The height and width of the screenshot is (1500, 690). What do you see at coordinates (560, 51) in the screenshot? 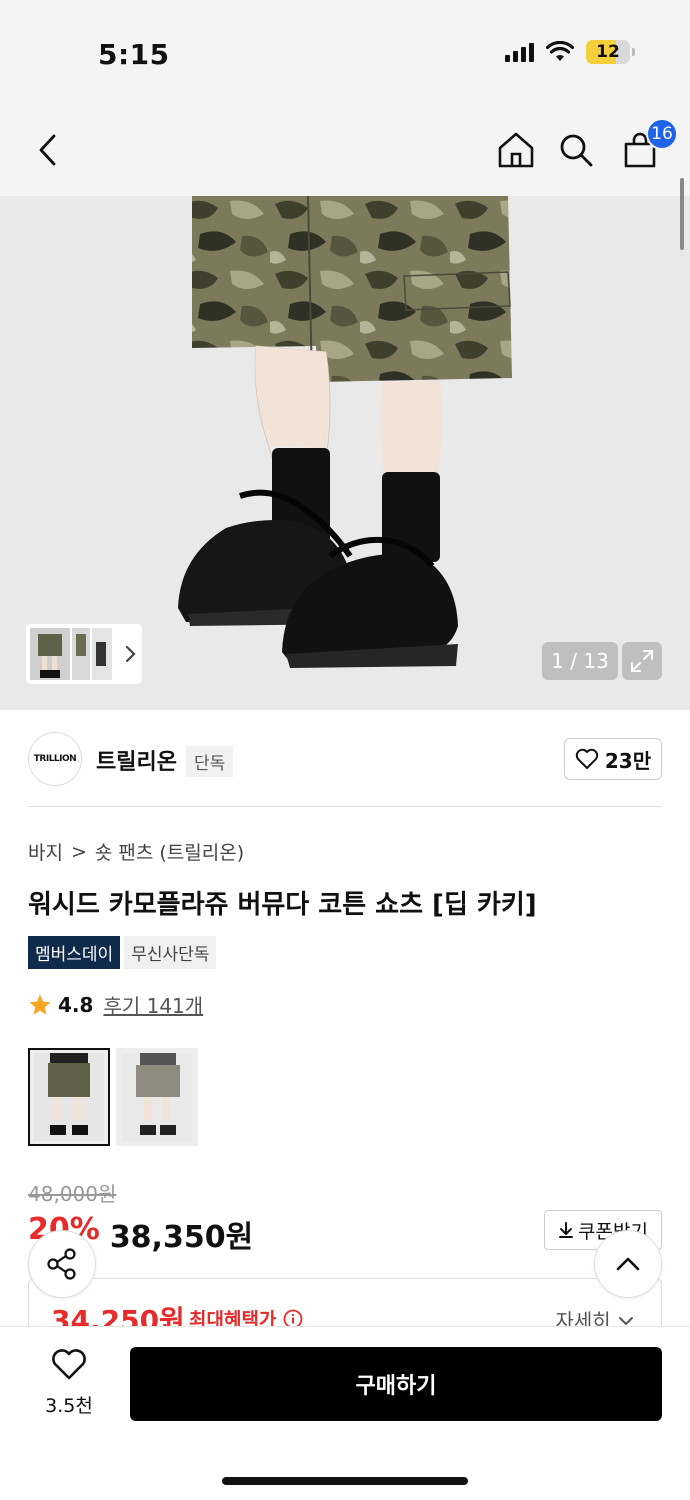
I see `wifi-icon` at bounding box center [560, 51].